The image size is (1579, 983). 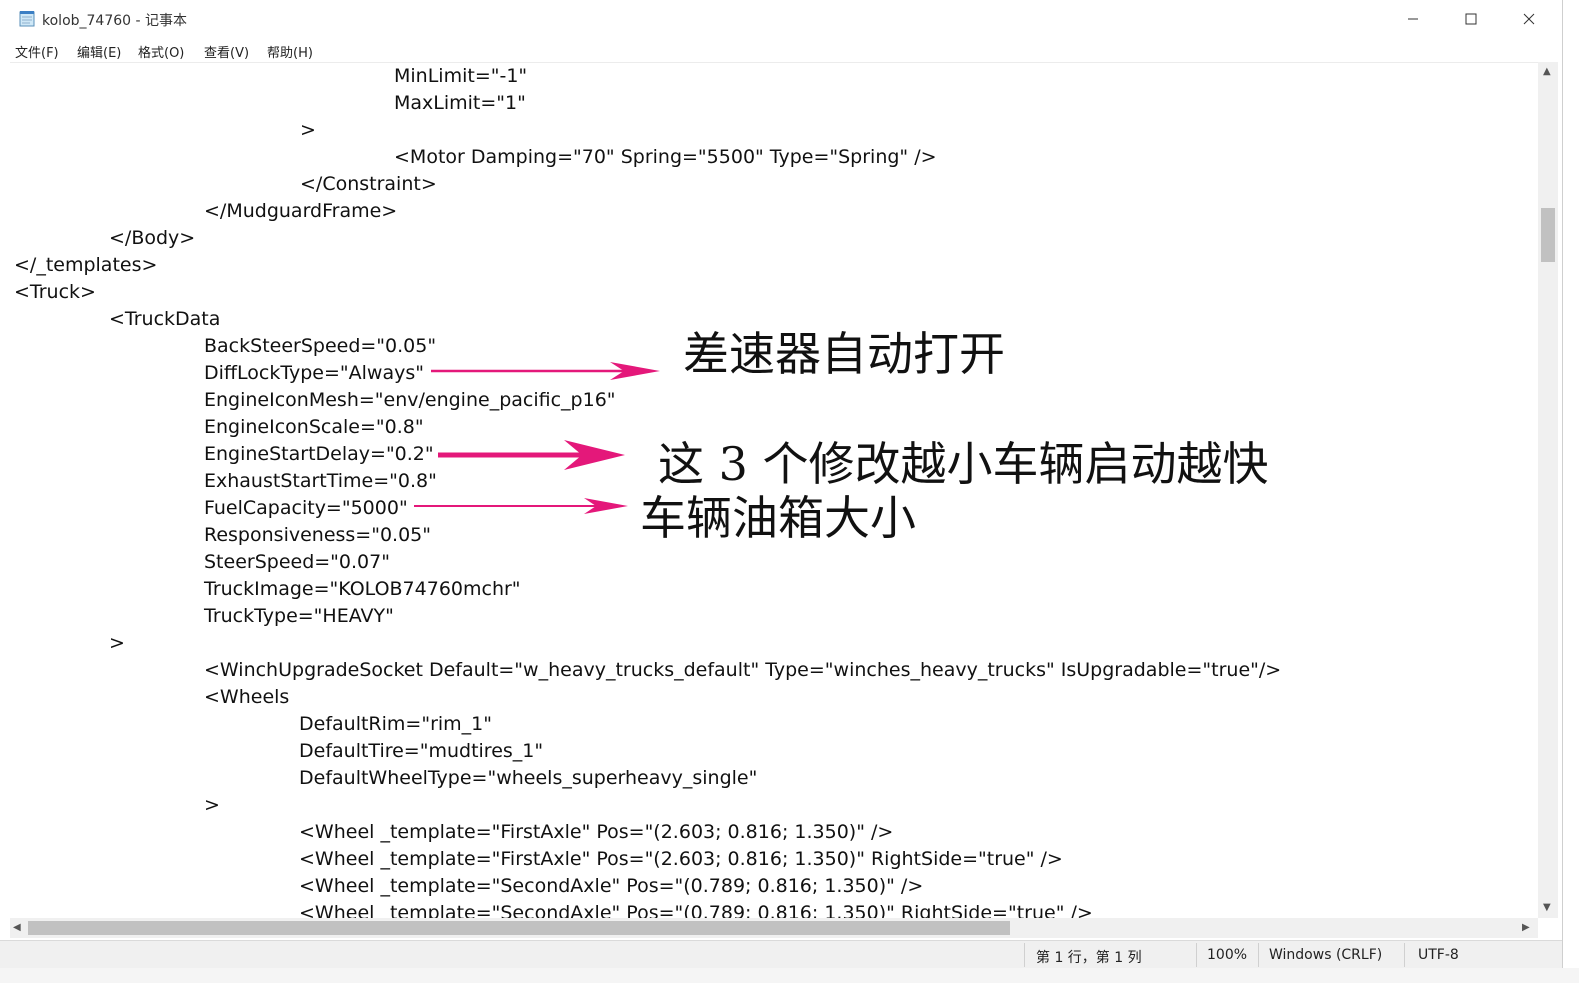 What do you see at coordinates (461, 76) in the screenshot?
I see `code-line: MinLimit="-1"` at bounding box center [461, 76].